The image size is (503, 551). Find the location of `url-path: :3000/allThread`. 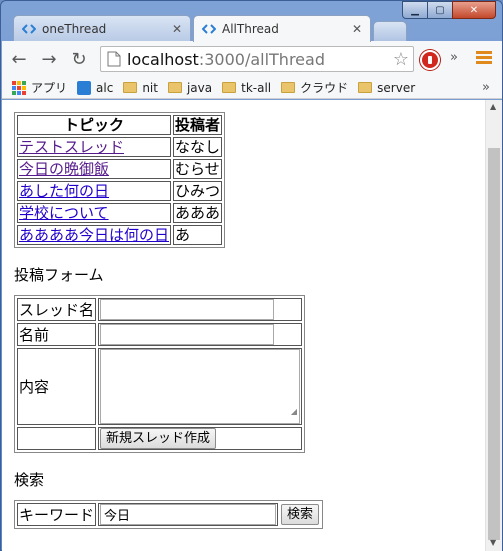

url-path: :3000/allThread is located at coordinates (261, 59).